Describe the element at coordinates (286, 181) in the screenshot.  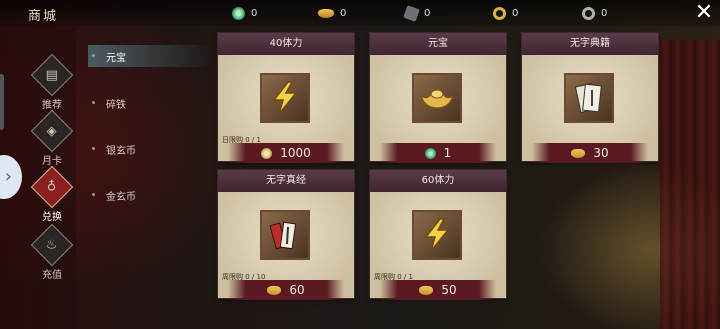
I see `card-title: 无字真经` at that location.